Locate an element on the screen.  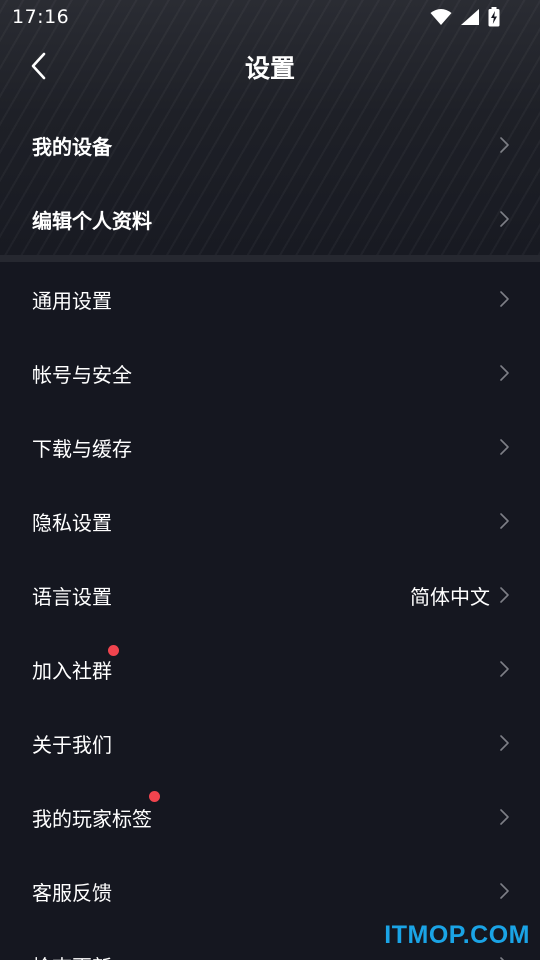
settings-row-customer-feedback: 客服反馈 is located at coordinates (270, 891).